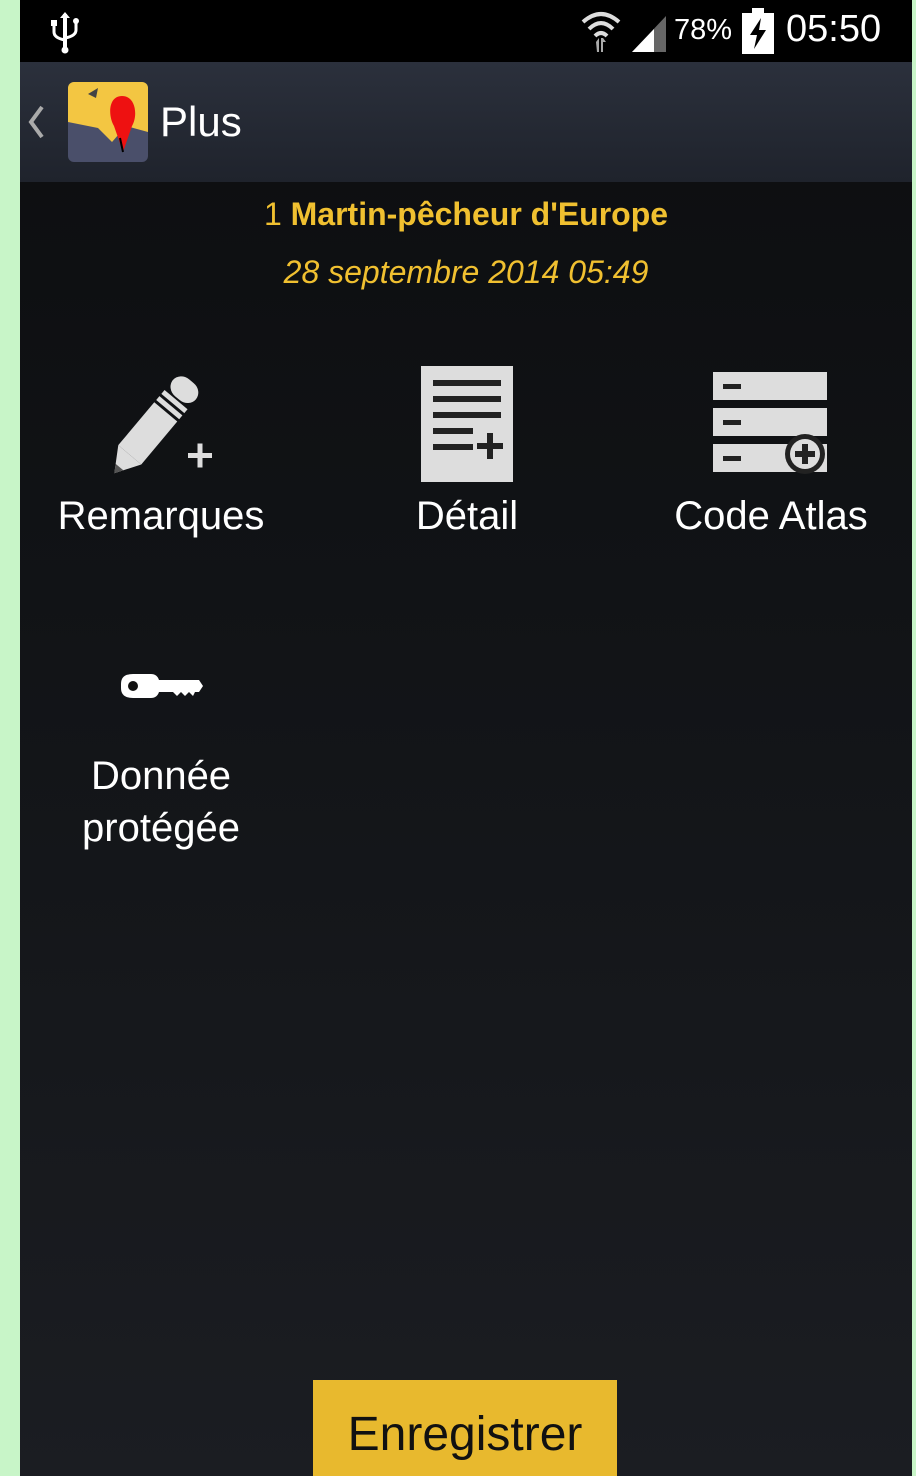  I want to click on tile-remarques: Remarques, so click(161, 451).